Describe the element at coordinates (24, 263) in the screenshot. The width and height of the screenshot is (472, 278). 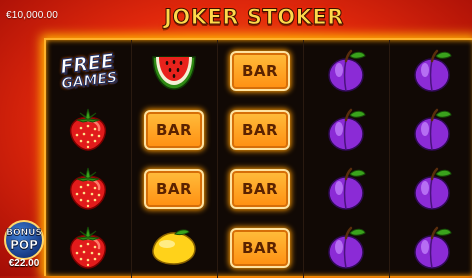
I see `bonus-pop-price: €22.00` at that location.